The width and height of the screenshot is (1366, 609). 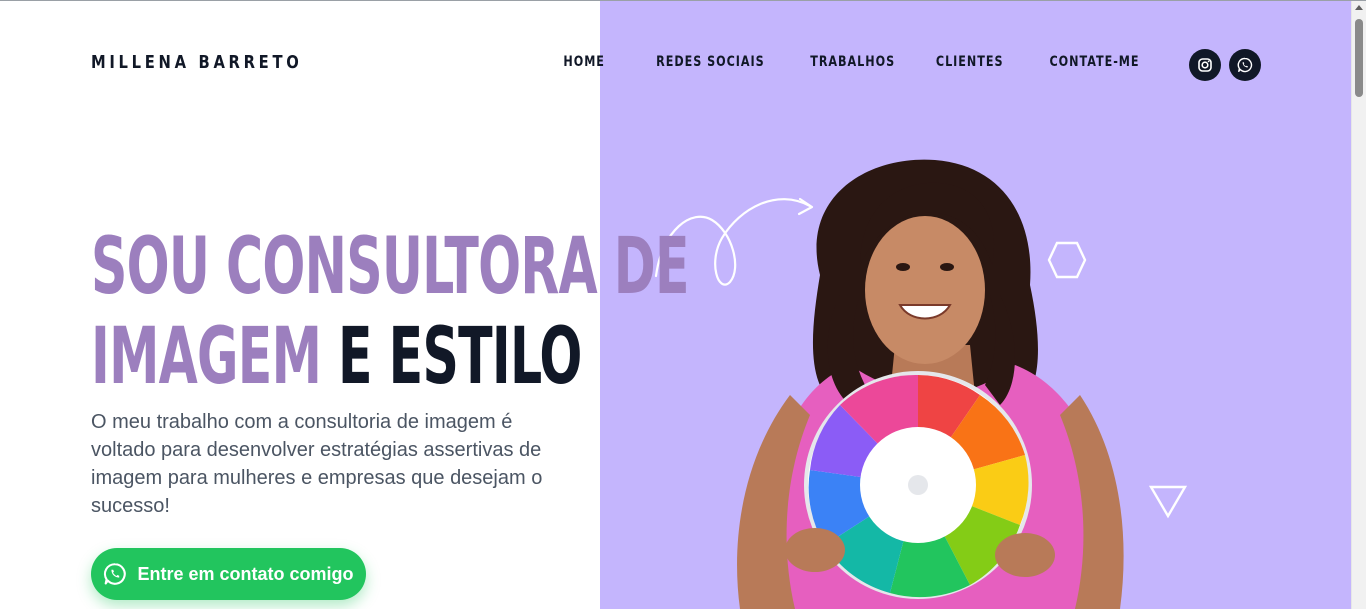 I want to click on social-links, so click(x=1225, y=65).